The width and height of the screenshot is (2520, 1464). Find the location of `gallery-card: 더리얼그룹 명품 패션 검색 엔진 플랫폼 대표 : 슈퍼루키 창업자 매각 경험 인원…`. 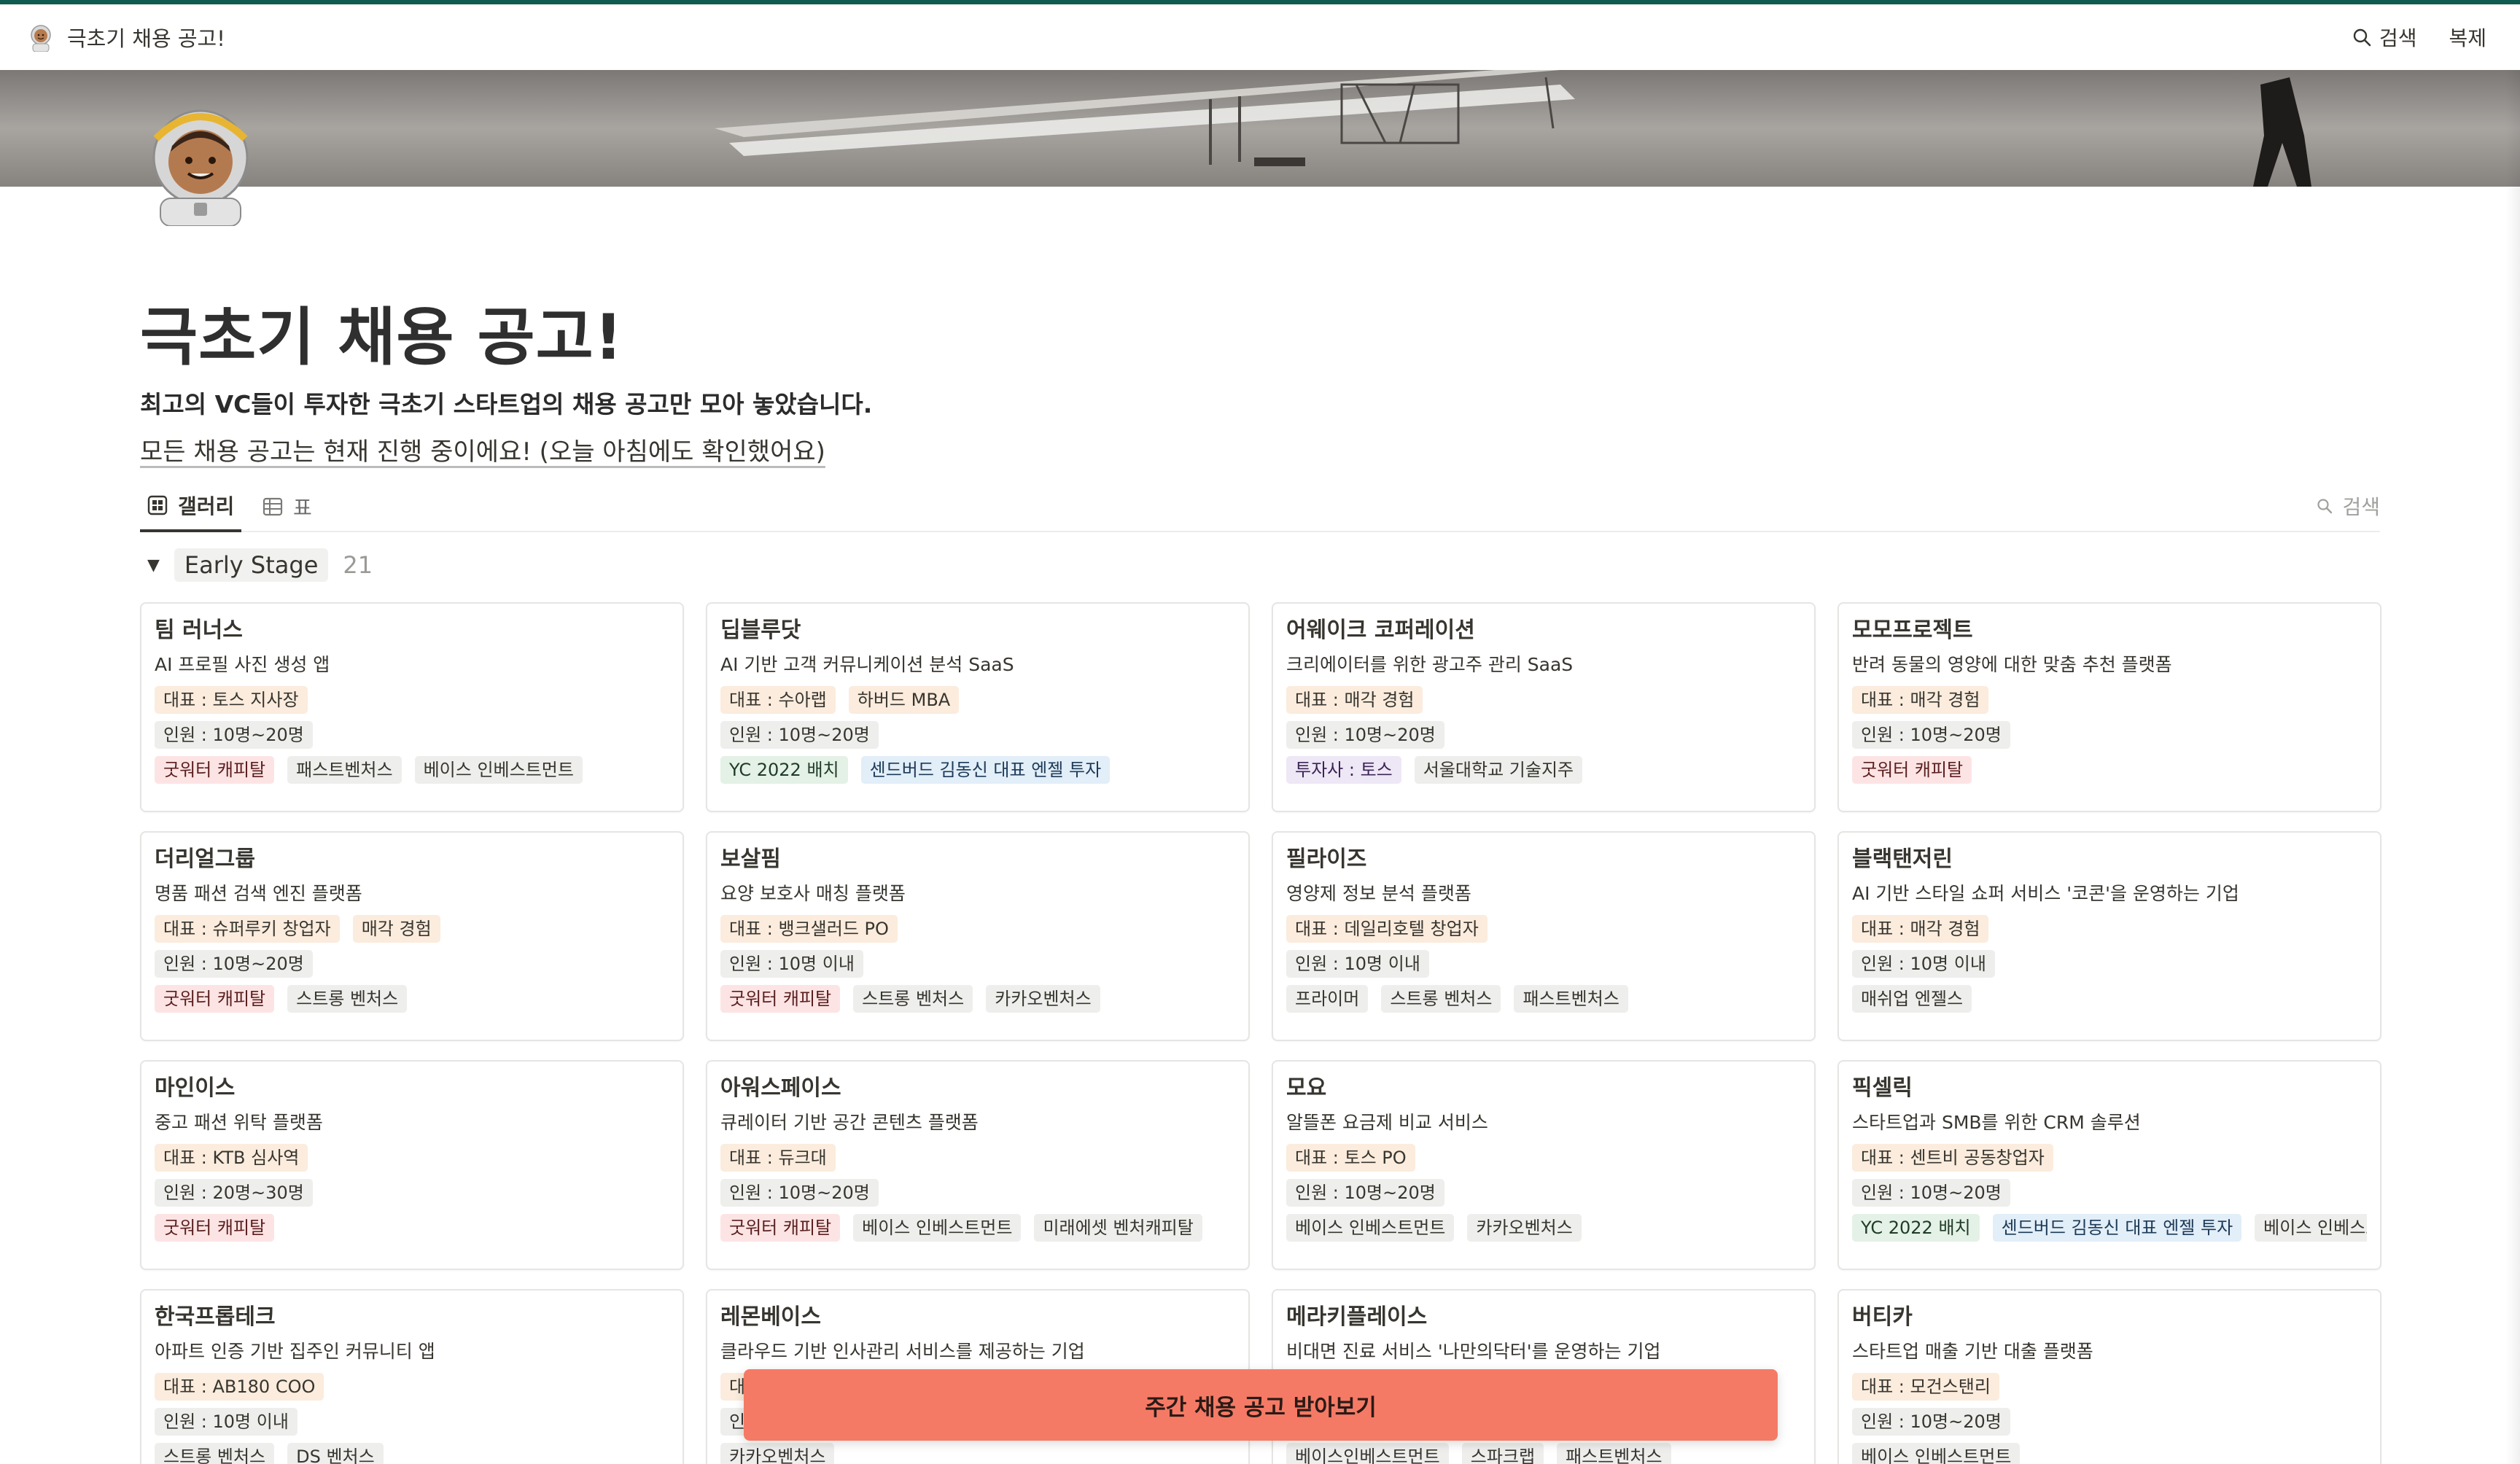

gallery-card: 더리얼그룹 명품 패션 검색 엔진 플랫폼 대표 : 슈퍼루키 창업자 매각 경험 인원… is located at coordinates (412, 936).